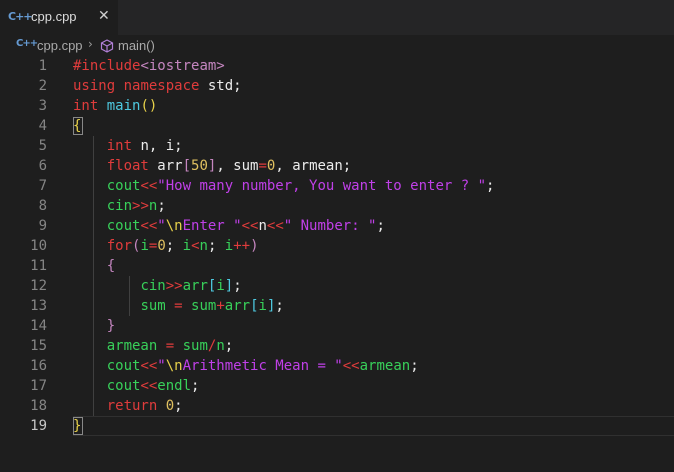  What do you see at coordinates (161, 86) in the screenshot?
I see `code-token: namespace` at bounding box center [161, 86].